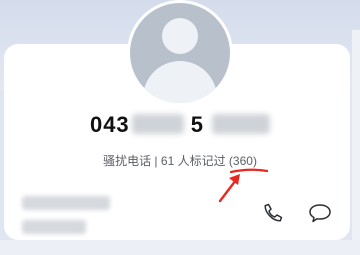 This screenshot has width=360, height=255. I want to click on red-arrow-annotation-icon, so click(229, 188).